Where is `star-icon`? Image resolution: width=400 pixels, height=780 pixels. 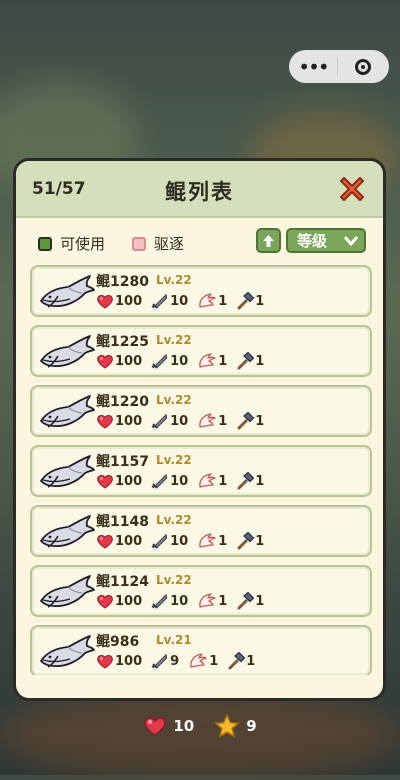
star-icon is located at coordinates (227, 725).